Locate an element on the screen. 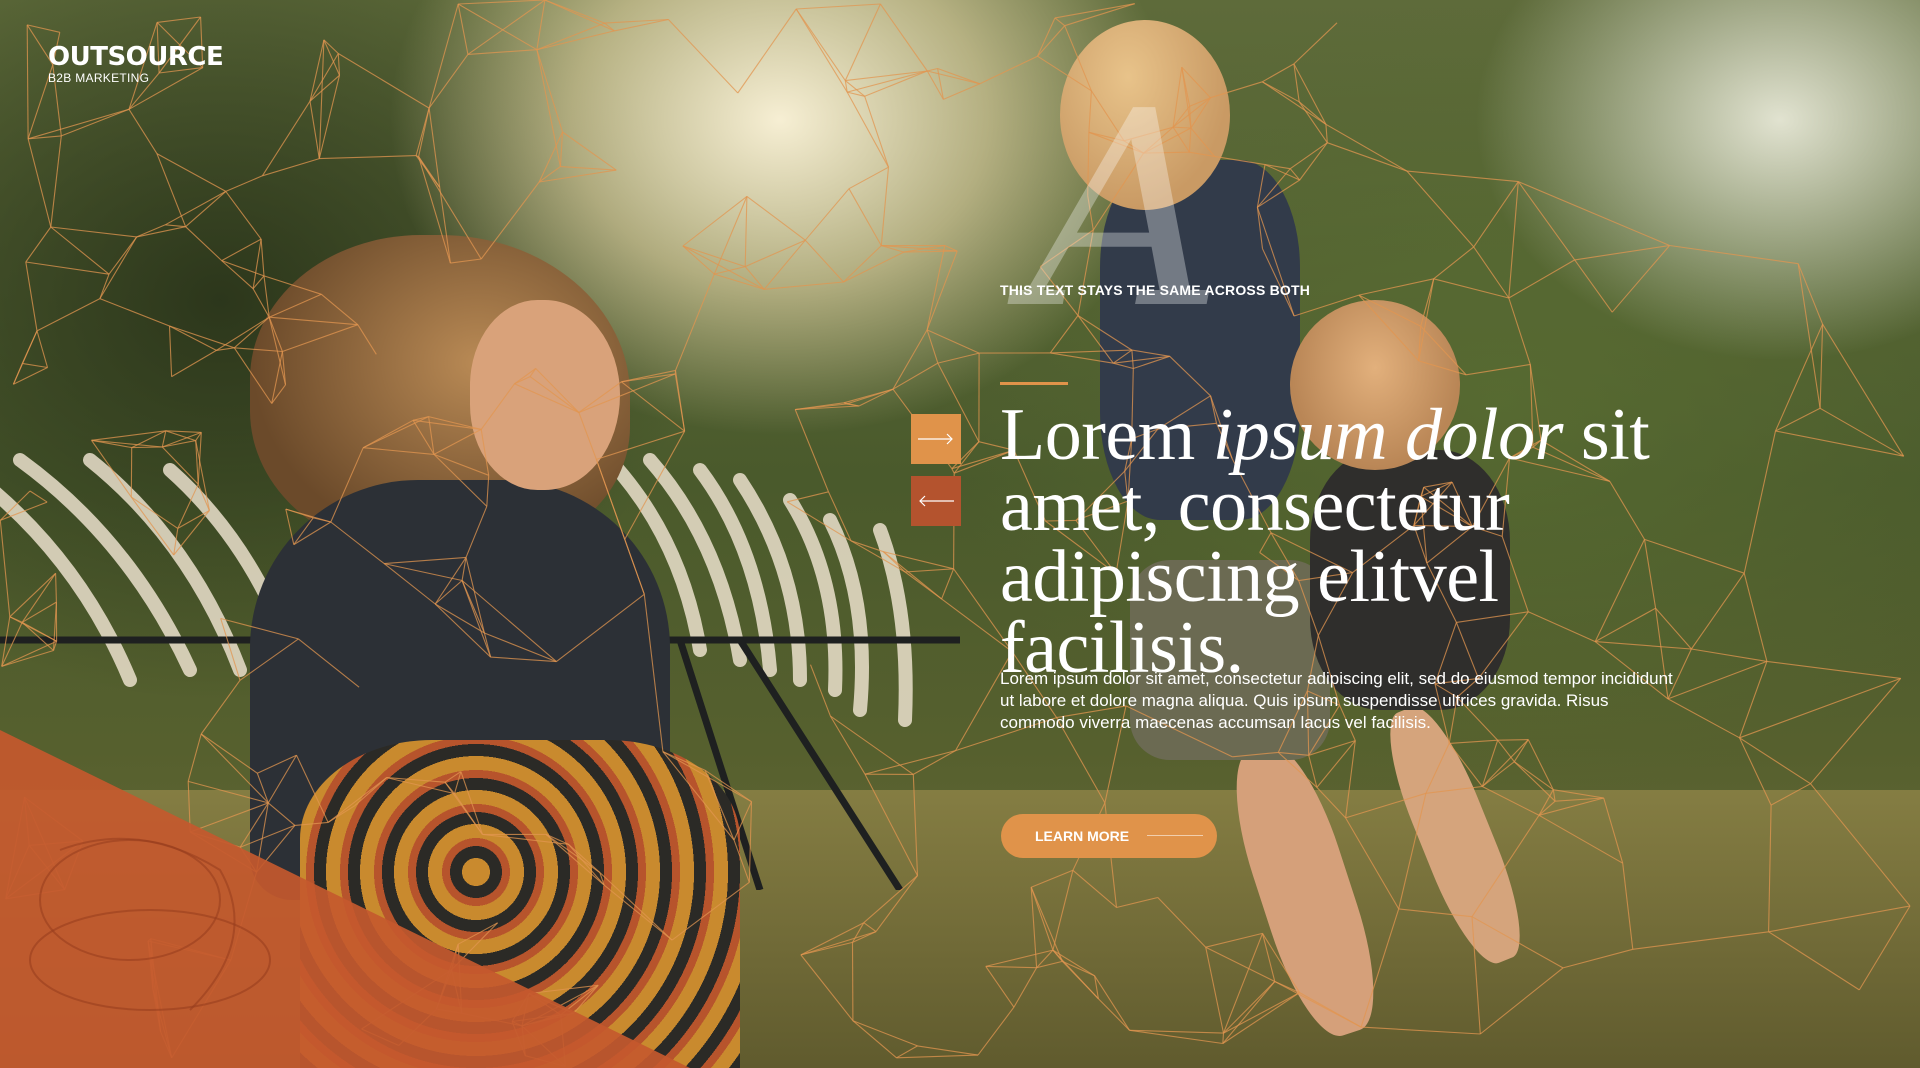  previous-slide-button is located at coordinates (936, 501).